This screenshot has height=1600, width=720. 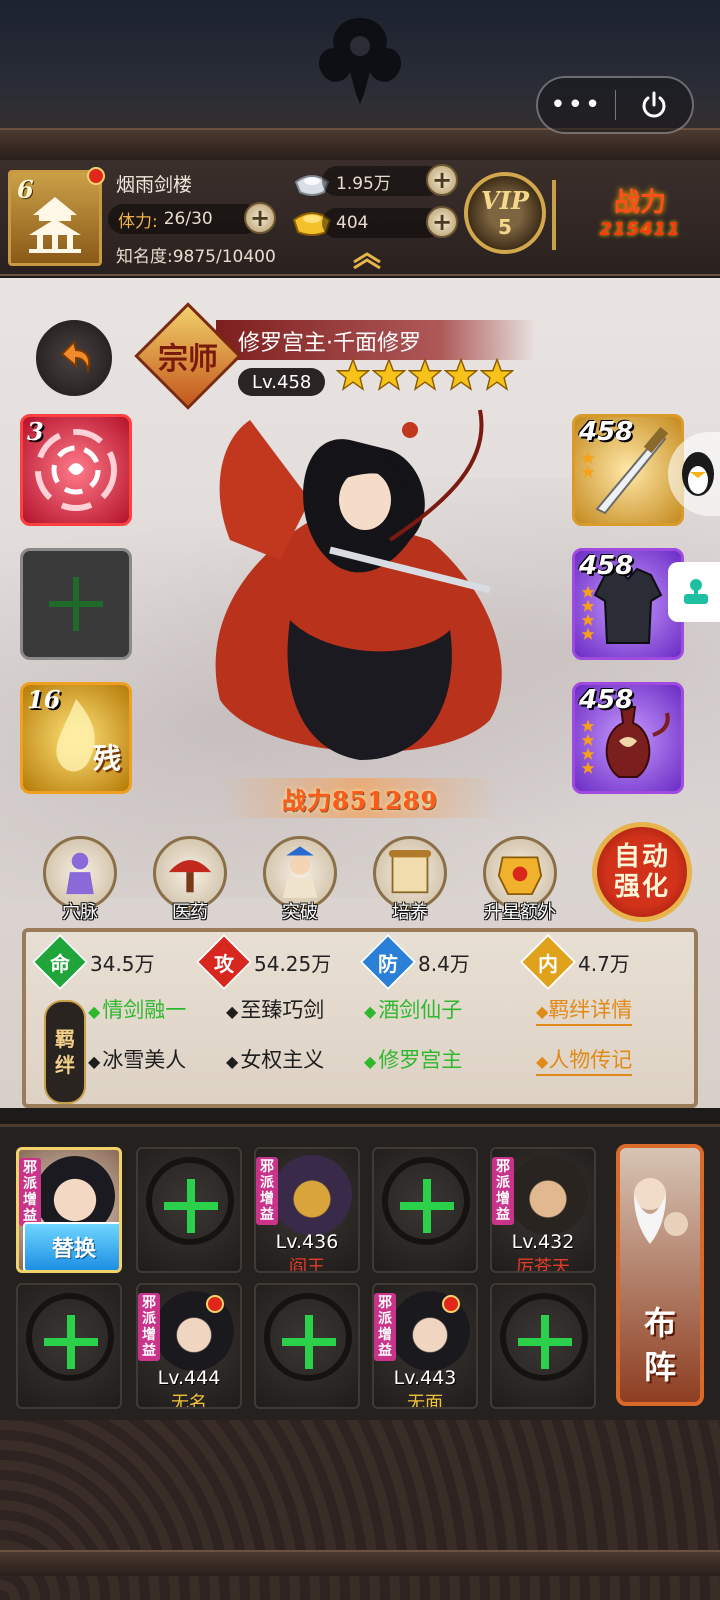 I want to click on hp-icon: 命, so click(x=60, y=962).